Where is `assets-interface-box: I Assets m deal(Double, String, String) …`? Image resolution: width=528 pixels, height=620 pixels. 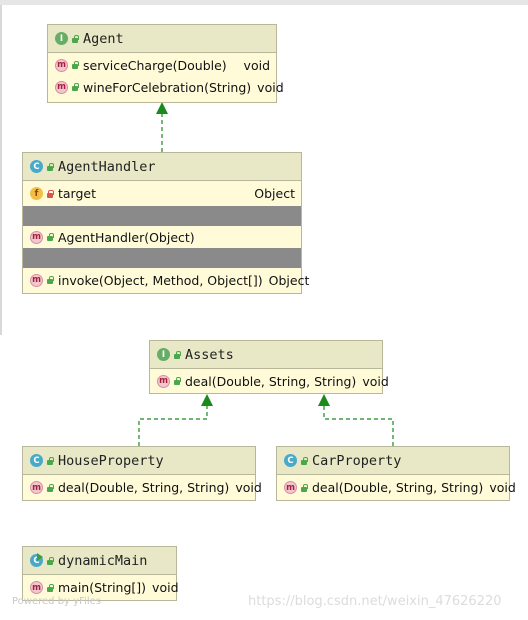
assets-interface-box: I Assets m deal(Double, String, String) … is located at coordinates (269, 367).